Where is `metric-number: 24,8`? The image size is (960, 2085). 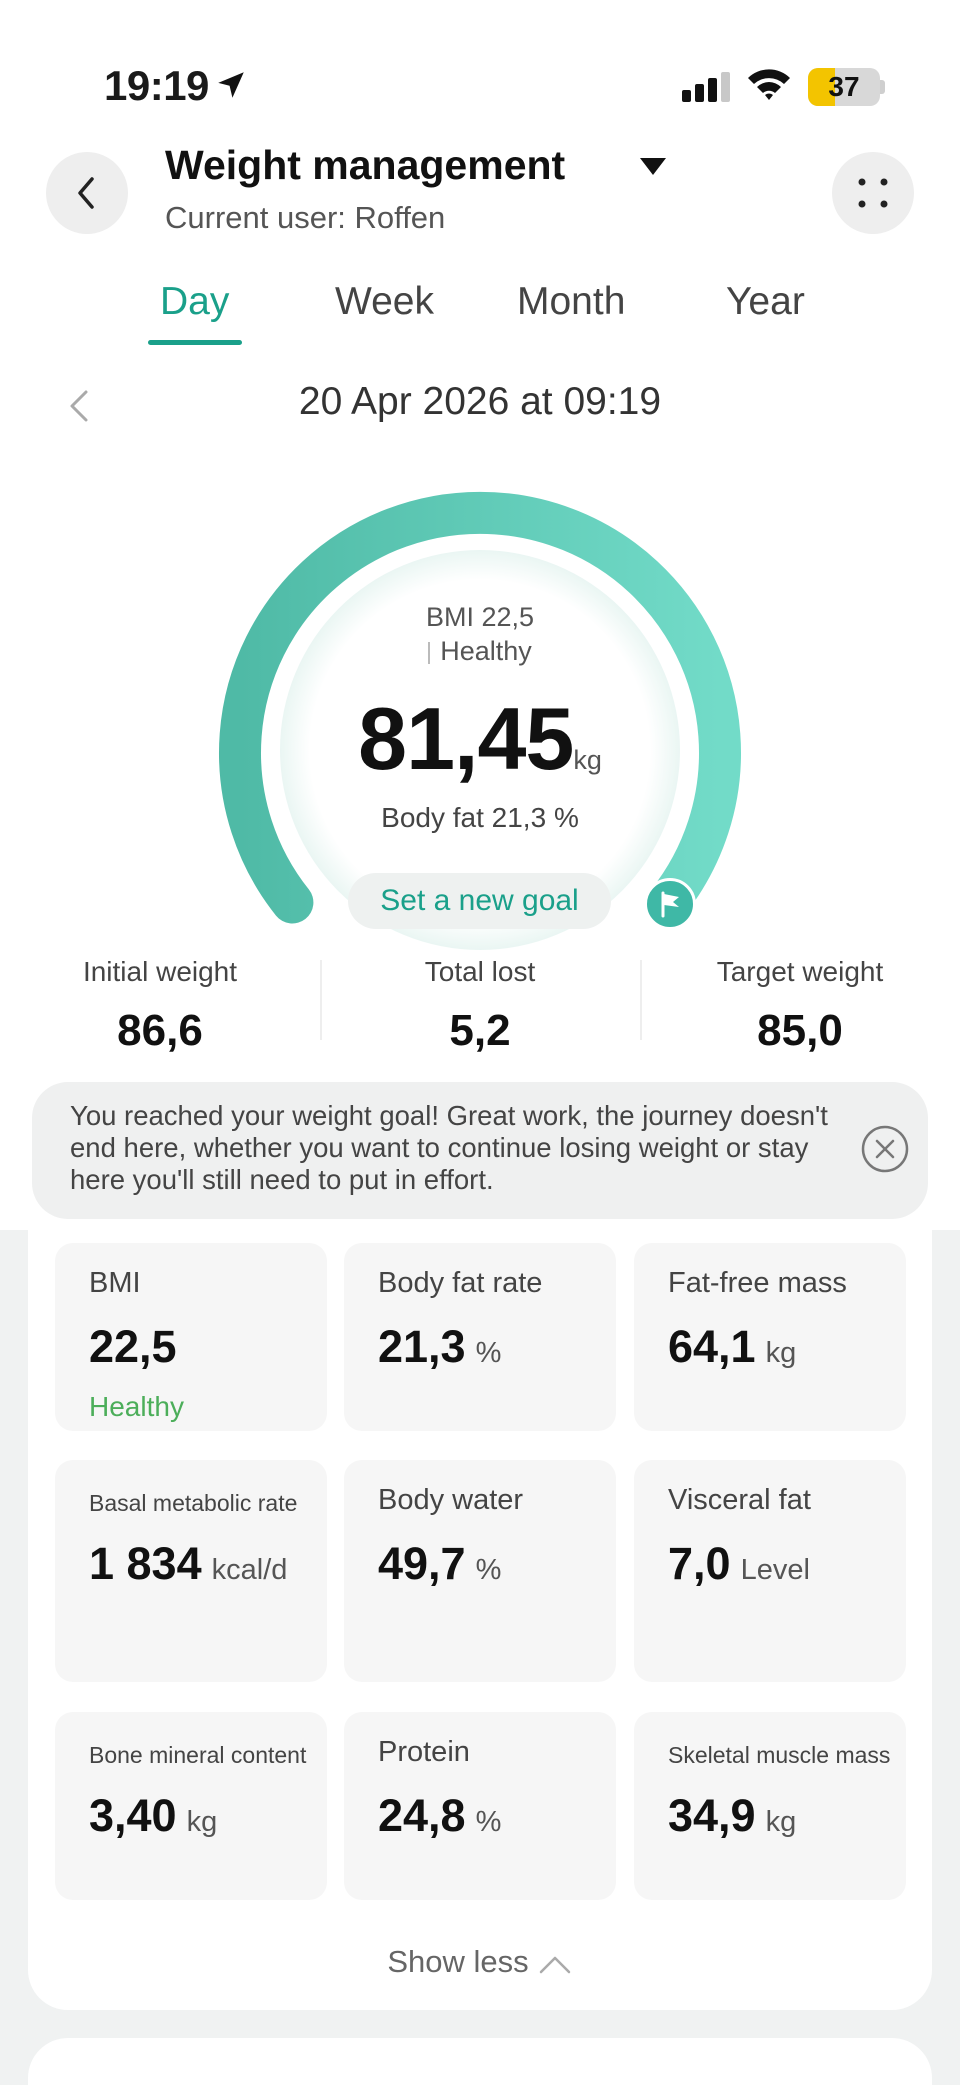 metric-number: 24,8 is located at coordinates (422, 1815).